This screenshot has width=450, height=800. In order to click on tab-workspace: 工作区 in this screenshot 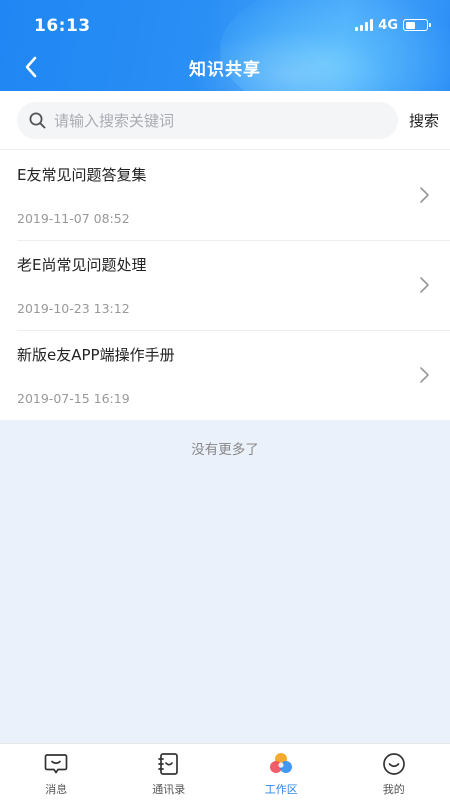, I will do `click(281, 772)`.